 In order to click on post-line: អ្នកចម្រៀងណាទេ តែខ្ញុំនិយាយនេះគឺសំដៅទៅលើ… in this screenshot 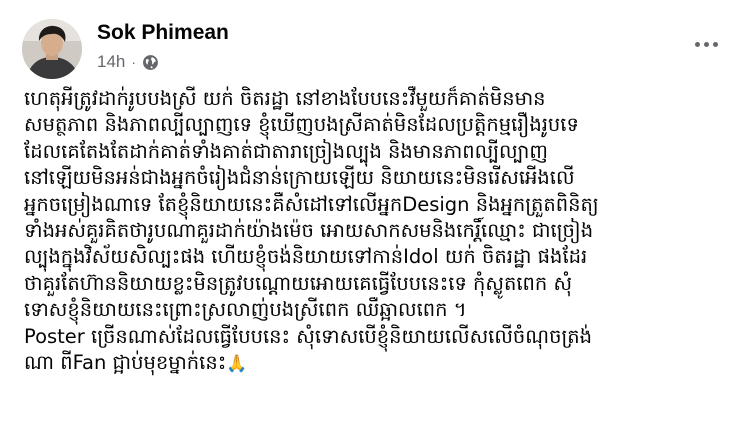, I will do `click(311, 204)`.